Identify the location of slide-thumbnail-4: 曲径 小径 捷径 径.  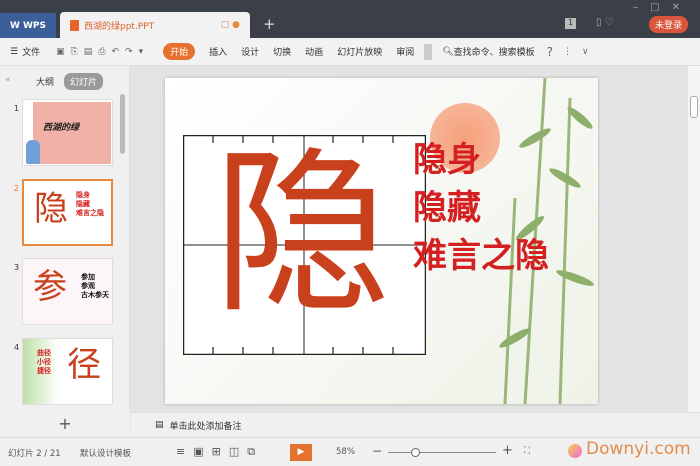
(67, 371).